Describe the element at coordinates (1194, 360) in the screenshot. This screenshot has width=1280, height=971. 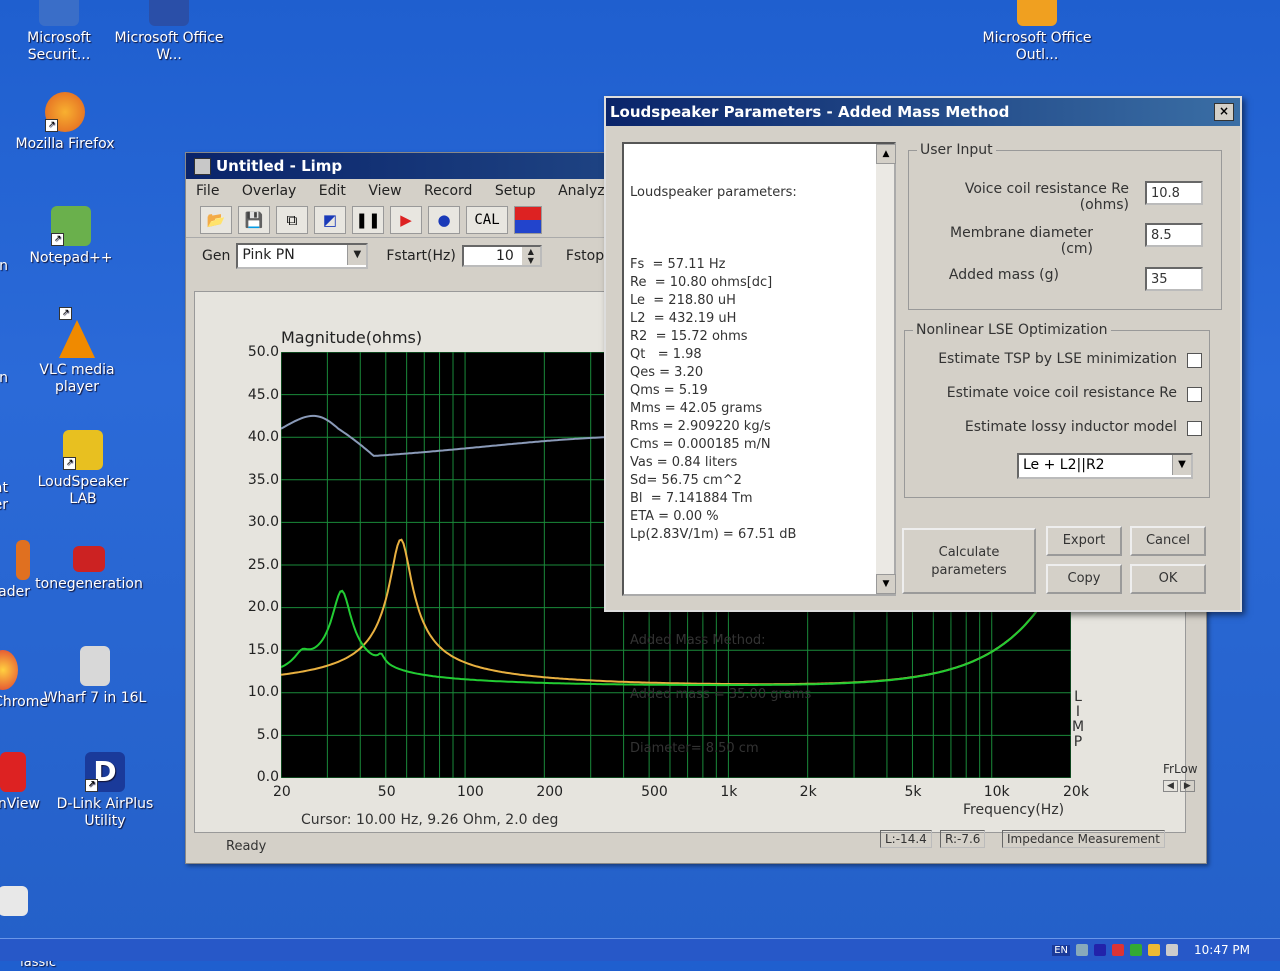
I see `lse-tsp-checkbox` at that location.